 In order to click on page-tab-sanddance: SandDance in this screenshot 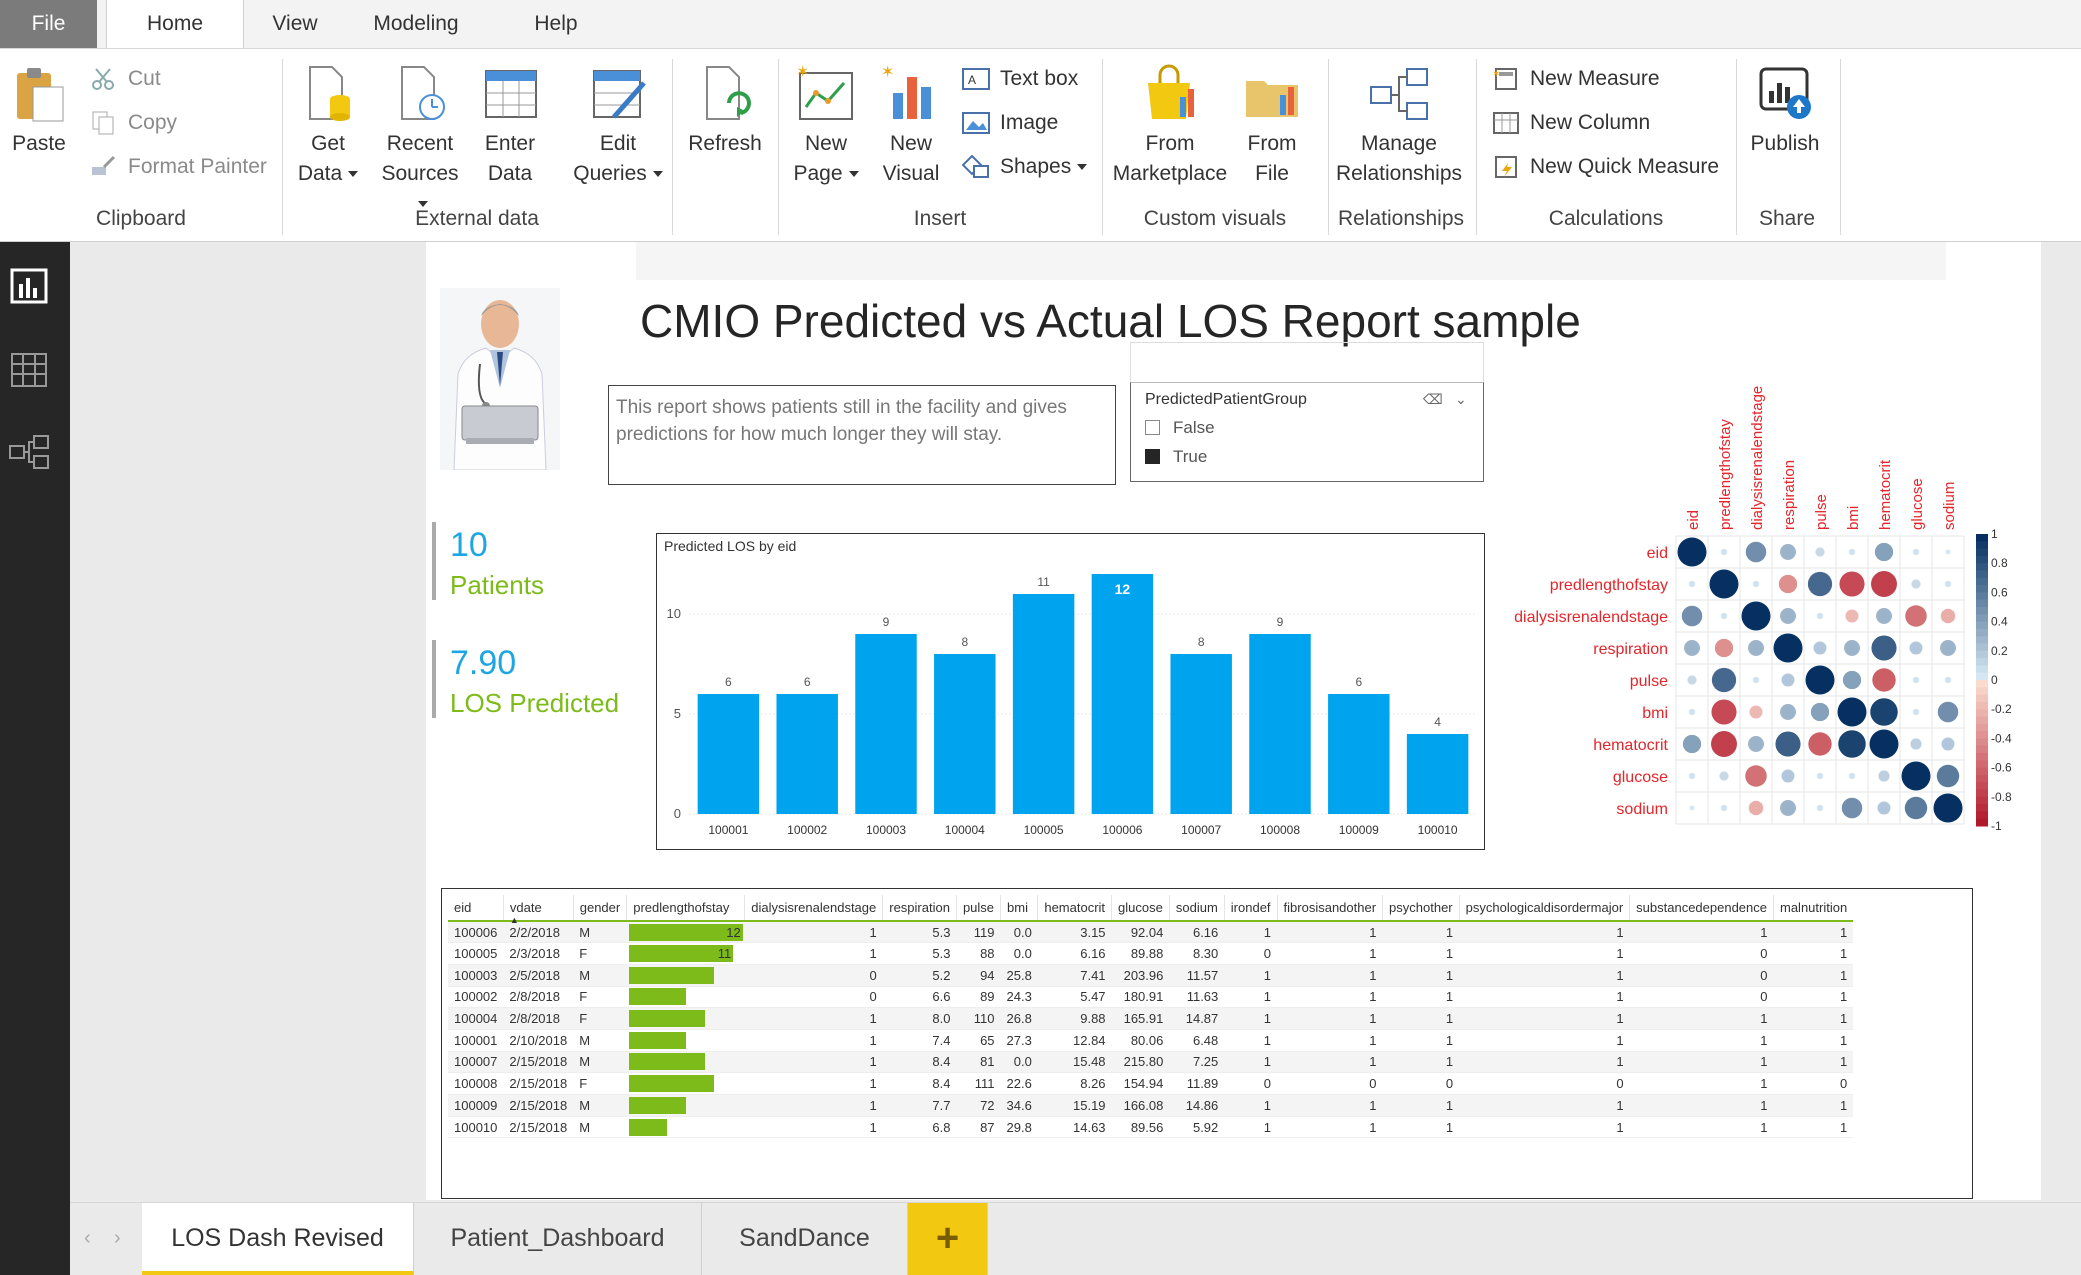, I will do `click(805, 1239)`.